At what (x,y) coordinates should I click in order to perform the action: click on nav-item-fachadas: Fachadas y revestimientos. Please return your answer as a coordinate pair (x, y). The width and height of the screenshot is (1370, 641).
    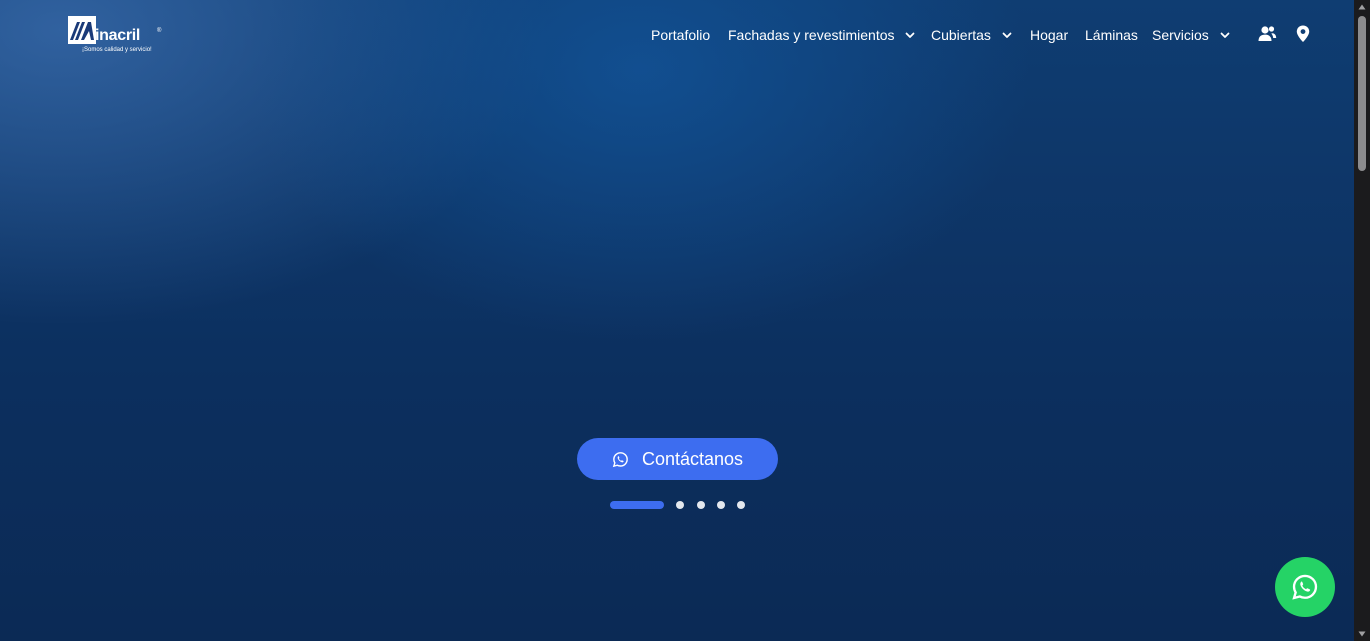
    Looking at the image, I should click on (822, 35).